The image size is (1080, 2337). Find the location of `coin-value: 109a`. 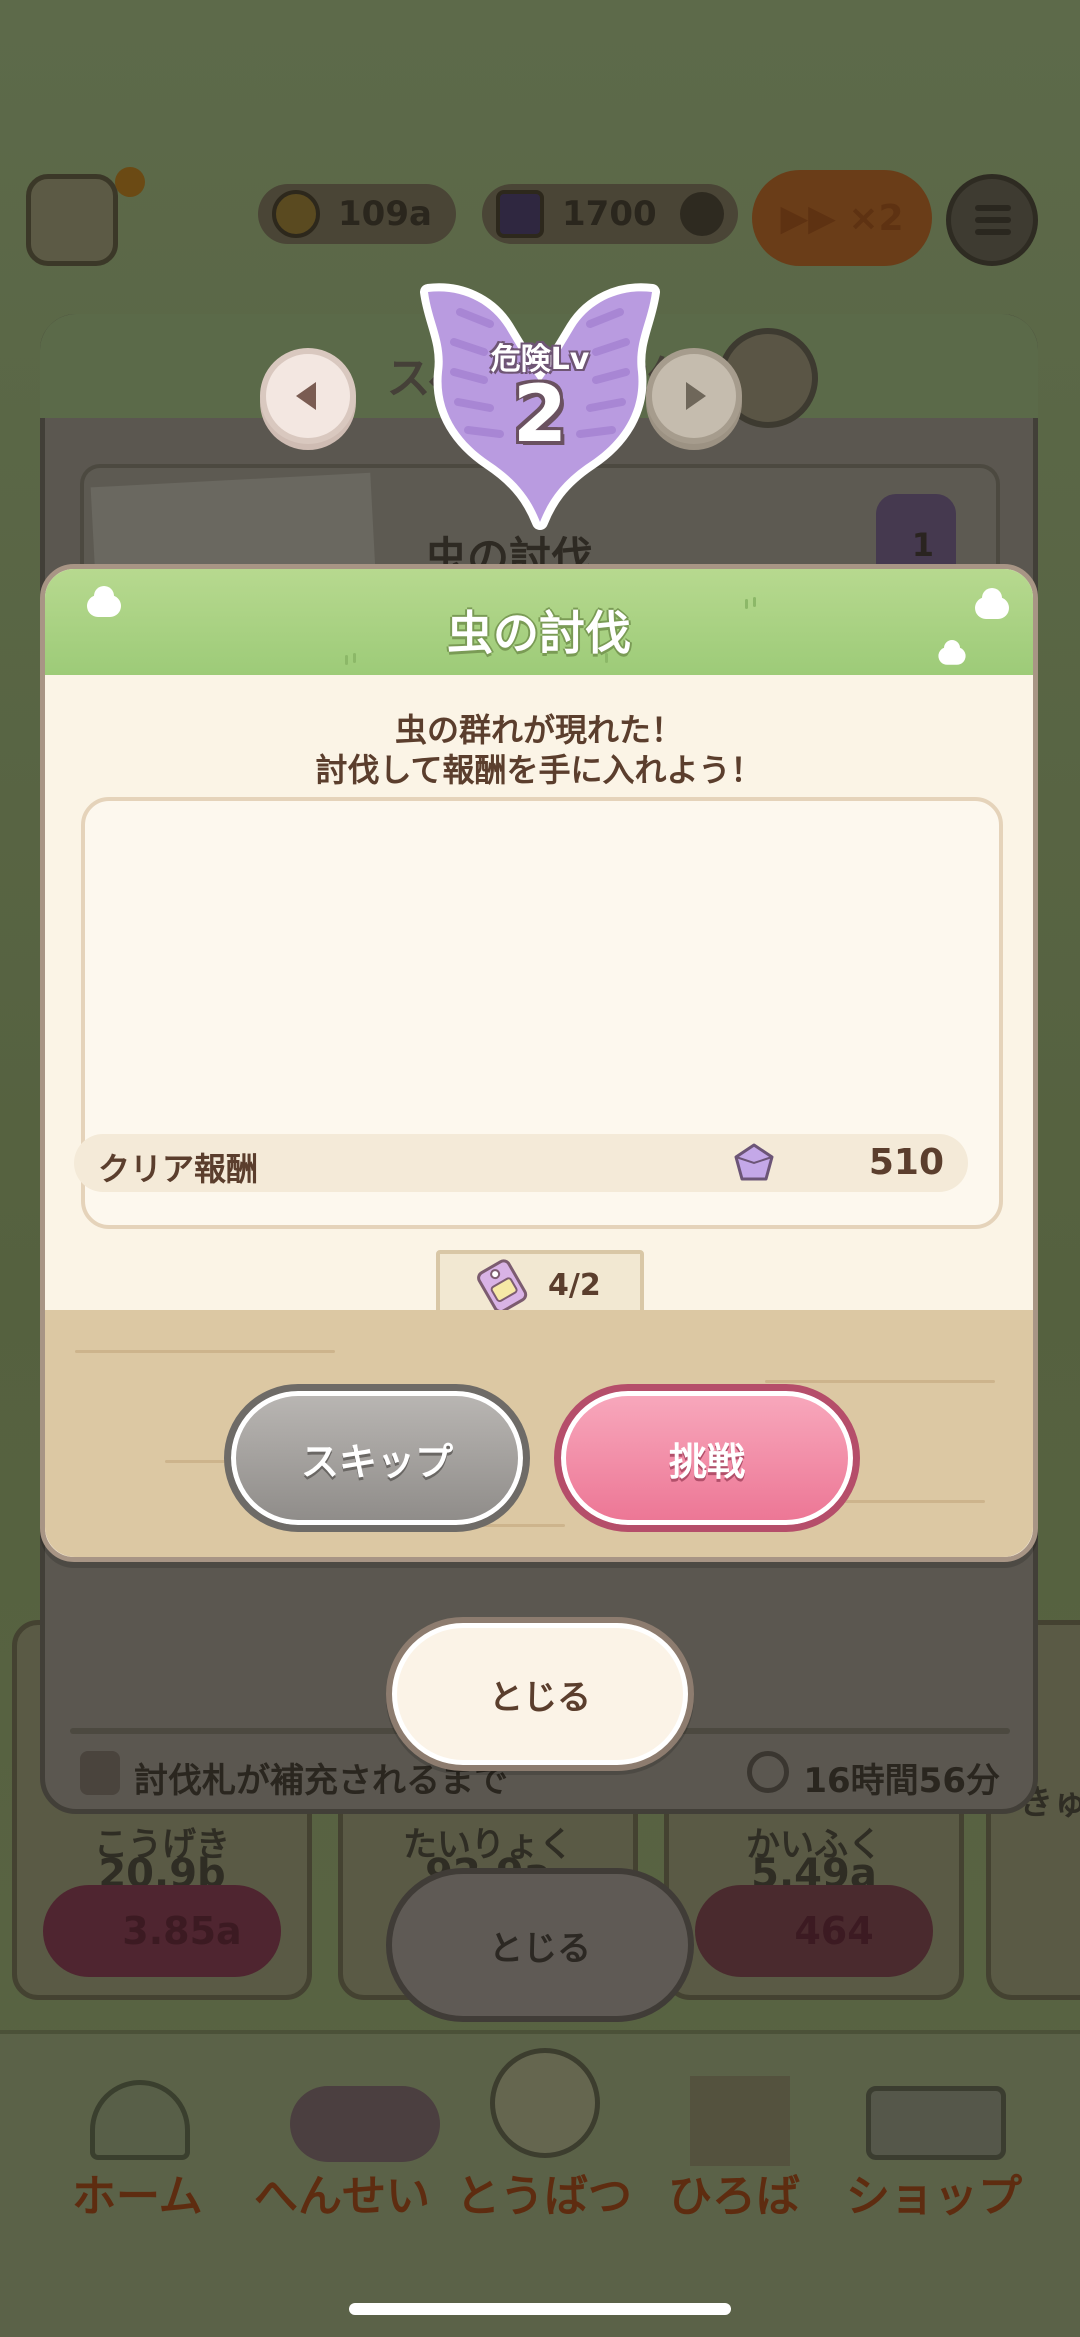

coin-value: 109a is located at coordinates (385, 214).